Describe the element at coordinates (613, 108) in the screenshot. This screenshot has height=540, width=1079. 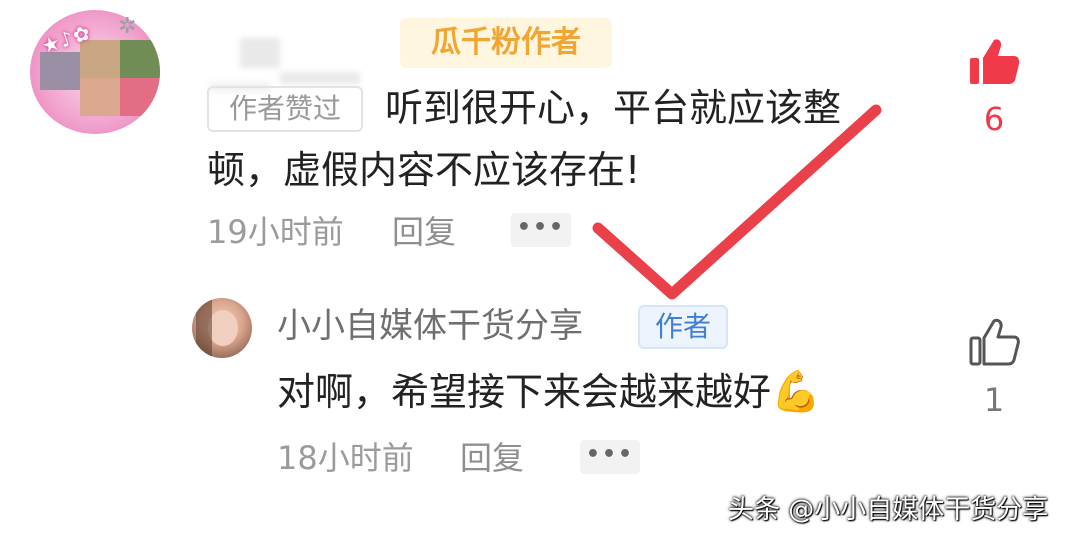
I see `comment-text-line: 听到很开心，平台就应该整` at that location.